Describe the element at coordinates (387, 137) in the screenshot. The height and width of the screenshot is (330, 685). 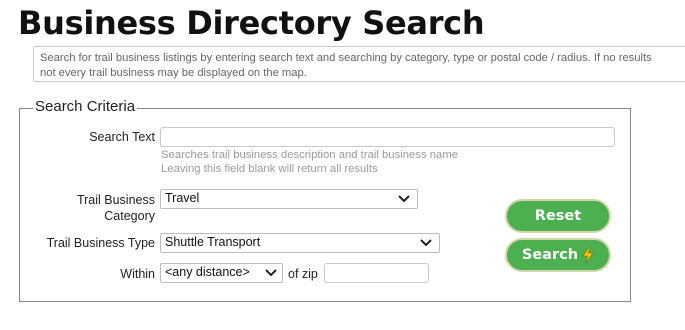
I see `search-text-input` at that location.